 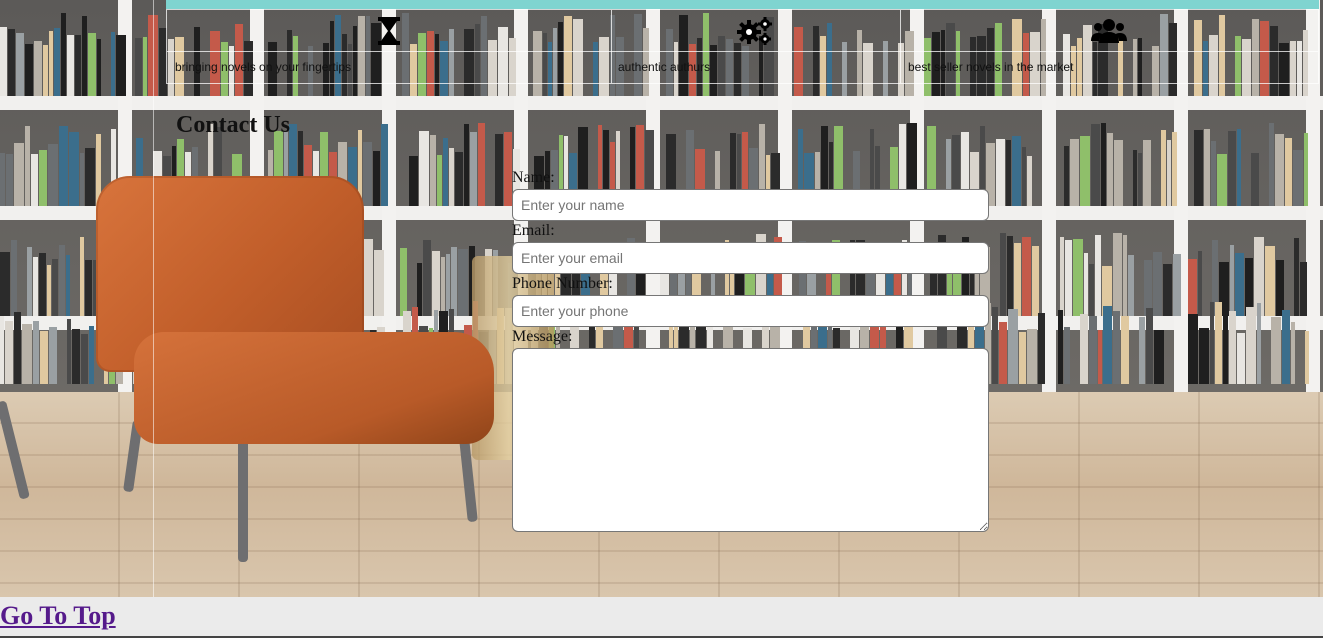 What do you see at coordinates (750, 440) in the screenshot?
I see `message-textarea` at bounding box center [750, 440].